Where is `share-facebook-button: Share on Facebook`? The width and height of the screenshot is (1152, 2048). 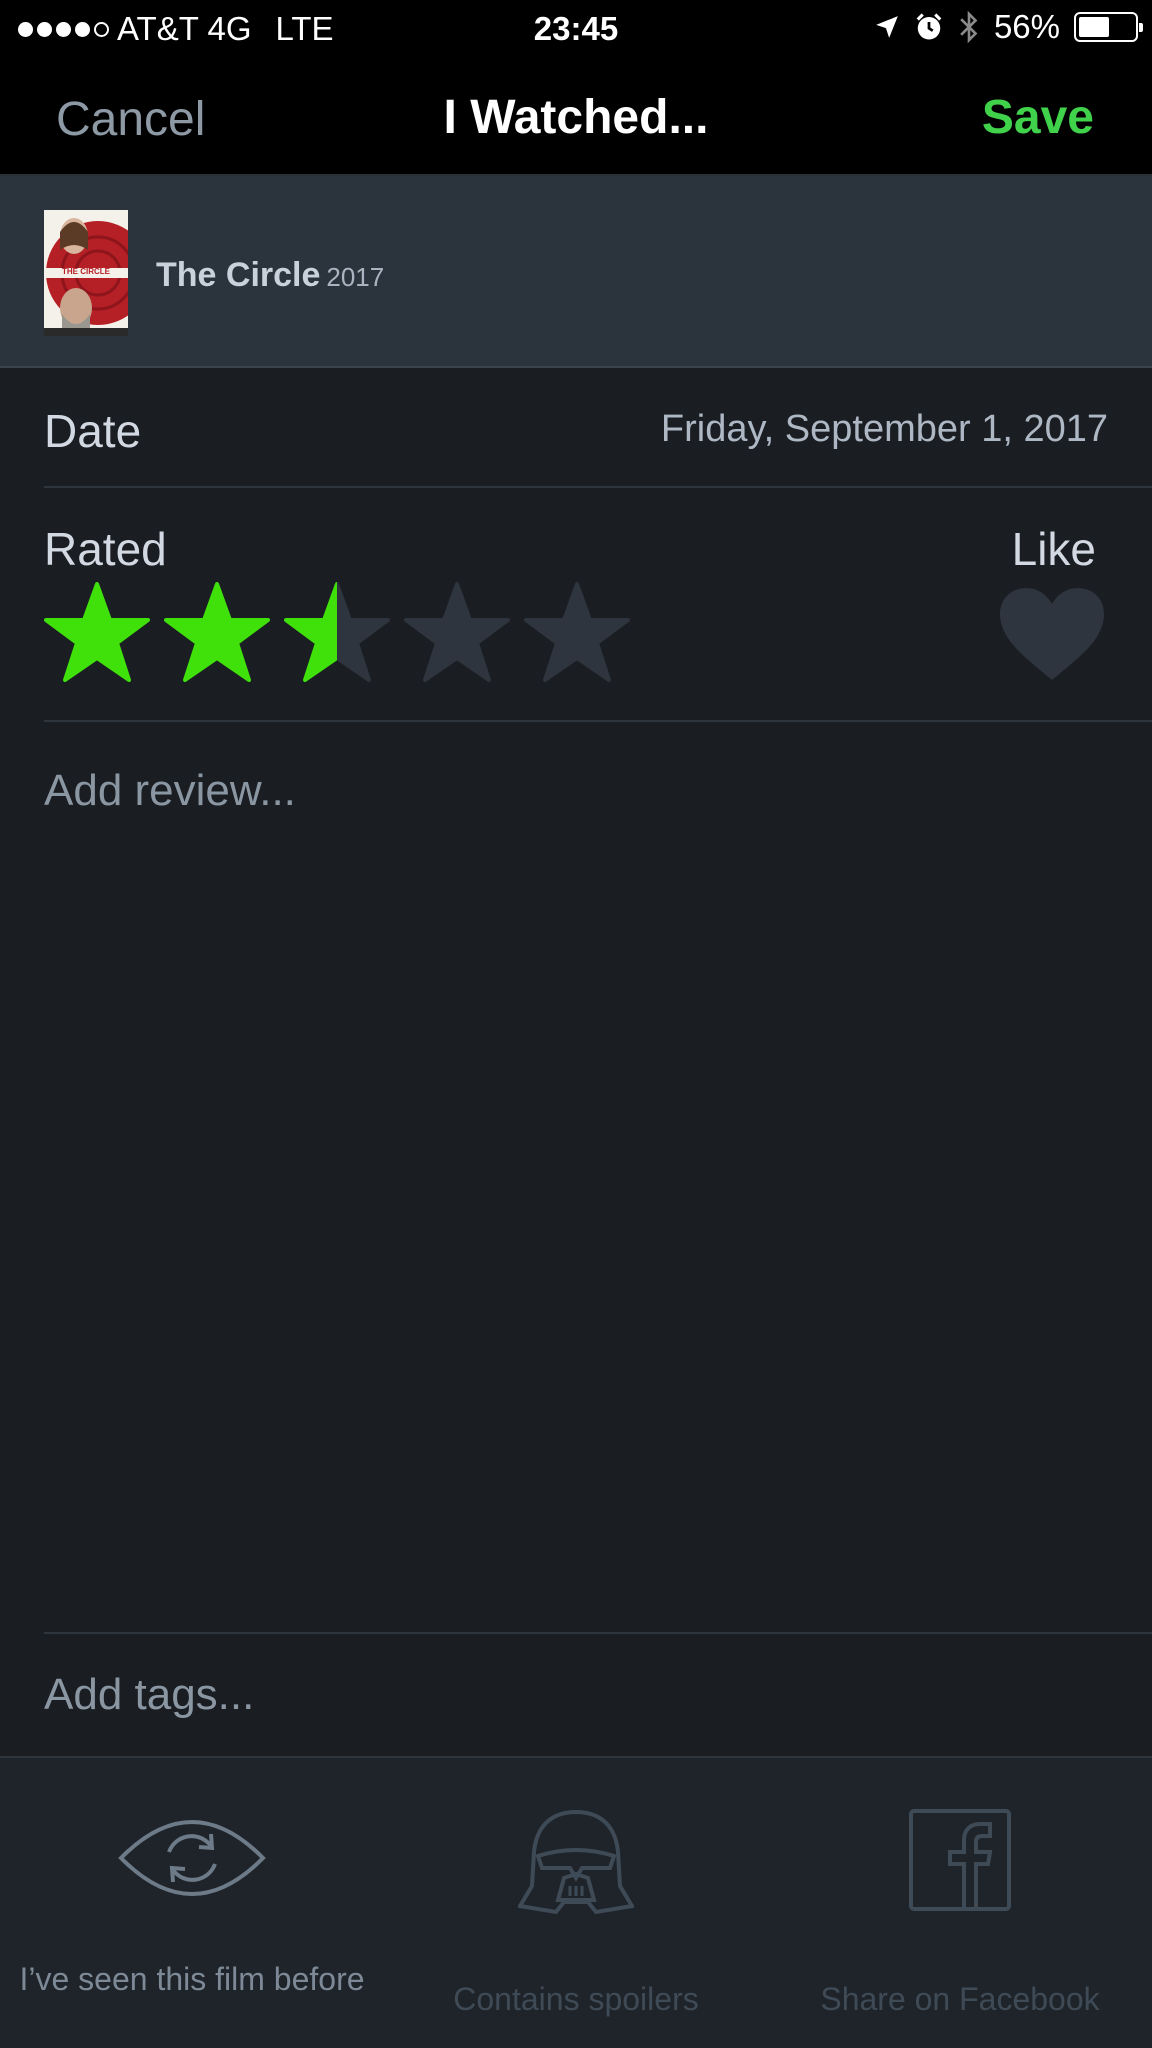 share-facebook-button: Share on Facebook is located at coordinates (960, 1903).